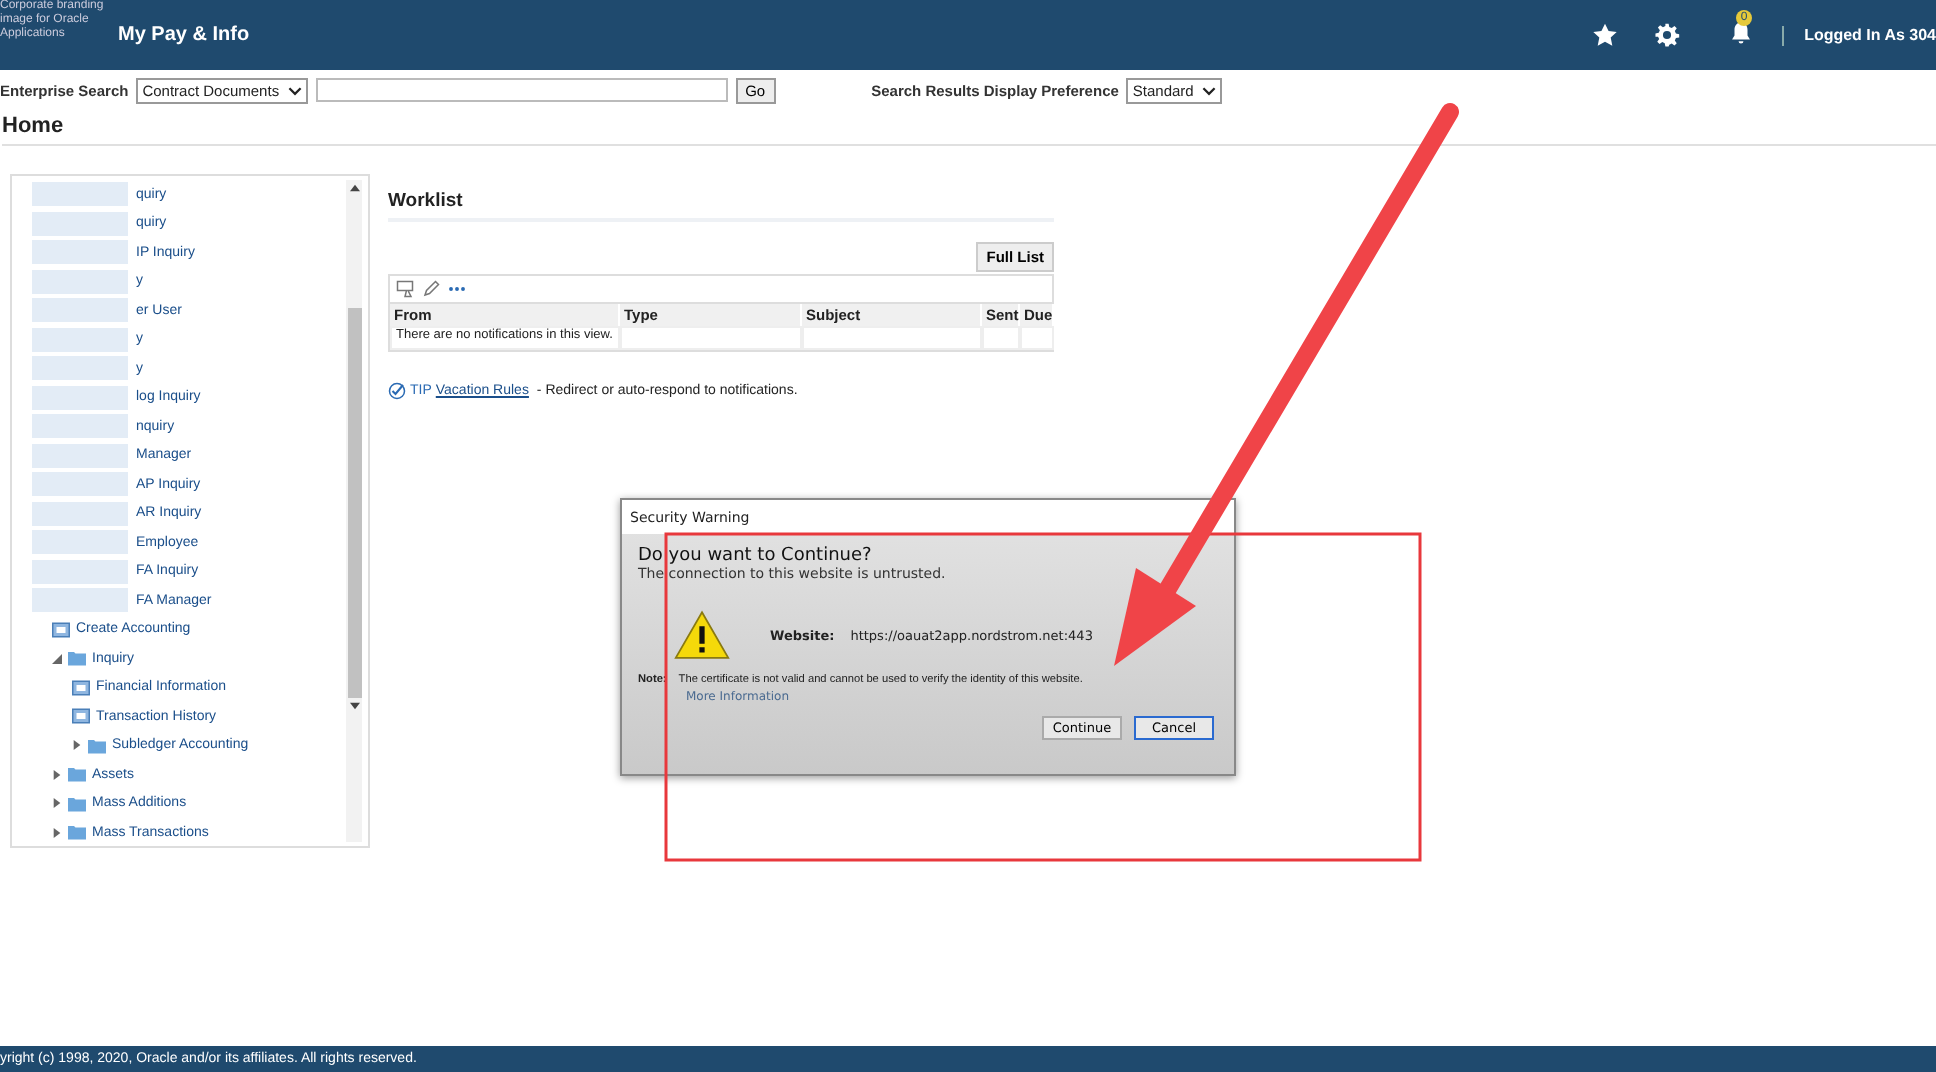 The height and width of the screenshot is (1072, 1936). I want to click on dialog-heading: Do you want to Continue?, so click(756, 556).